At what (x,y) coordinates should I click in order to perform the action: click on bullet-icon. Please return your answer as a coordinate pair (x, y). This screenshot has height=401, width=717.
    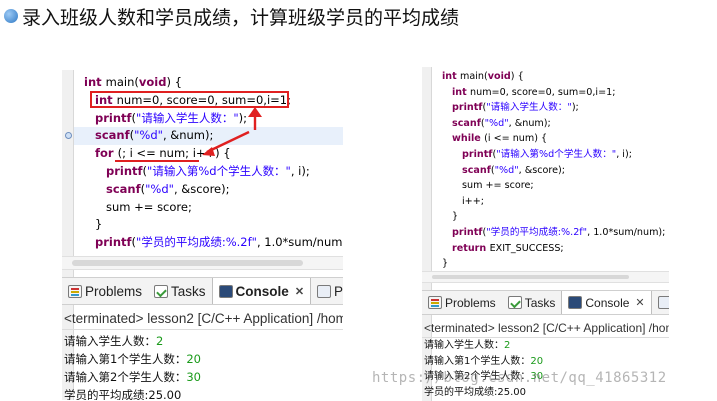
    Looking at the image, I should click on (11, 16).